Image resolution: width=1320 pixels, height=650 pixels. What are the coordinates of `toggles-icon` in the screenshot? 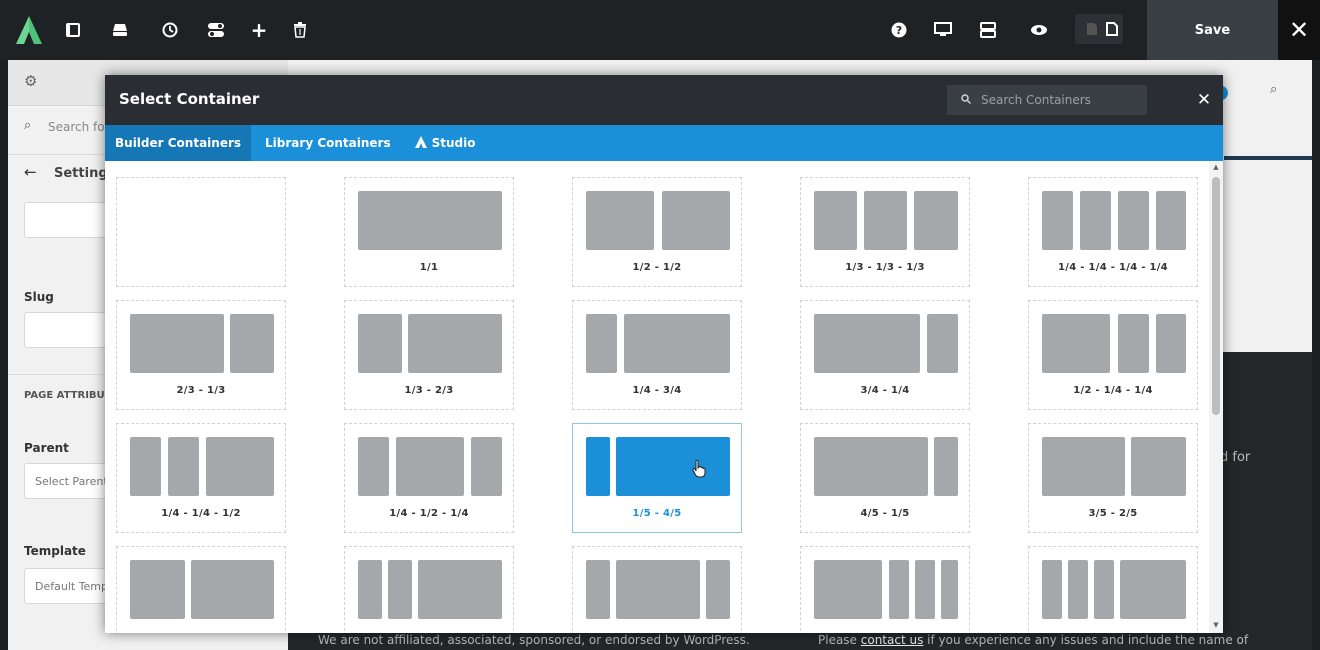 It's located at (216, 30).